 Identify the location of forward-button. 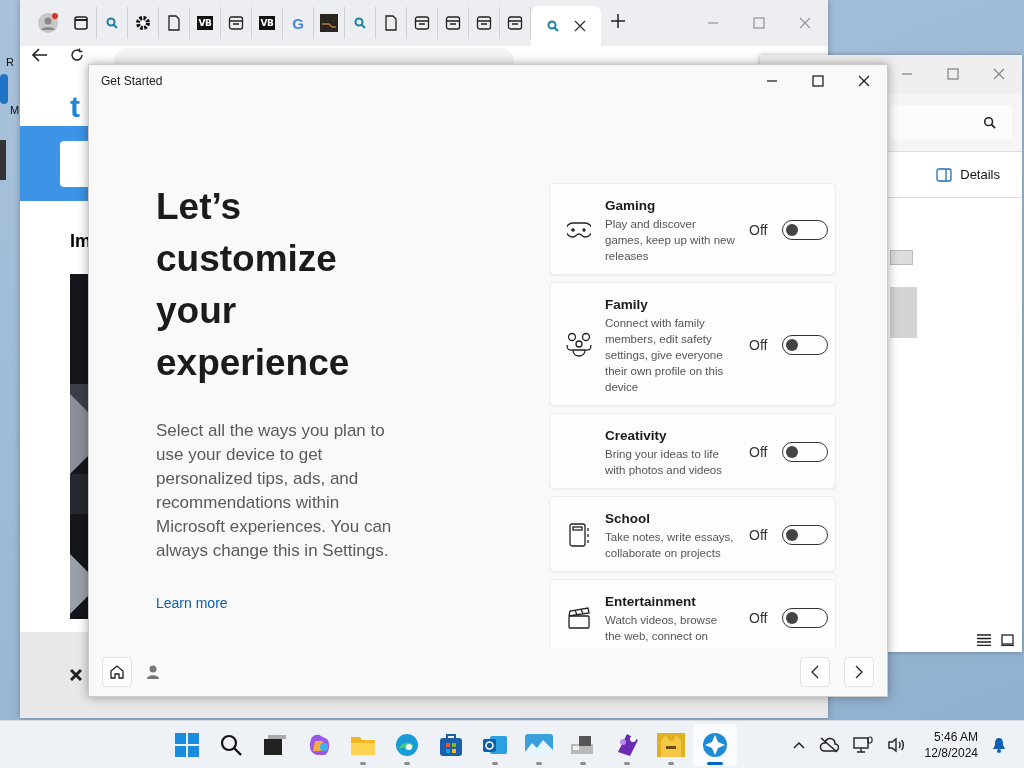
(859, 672).